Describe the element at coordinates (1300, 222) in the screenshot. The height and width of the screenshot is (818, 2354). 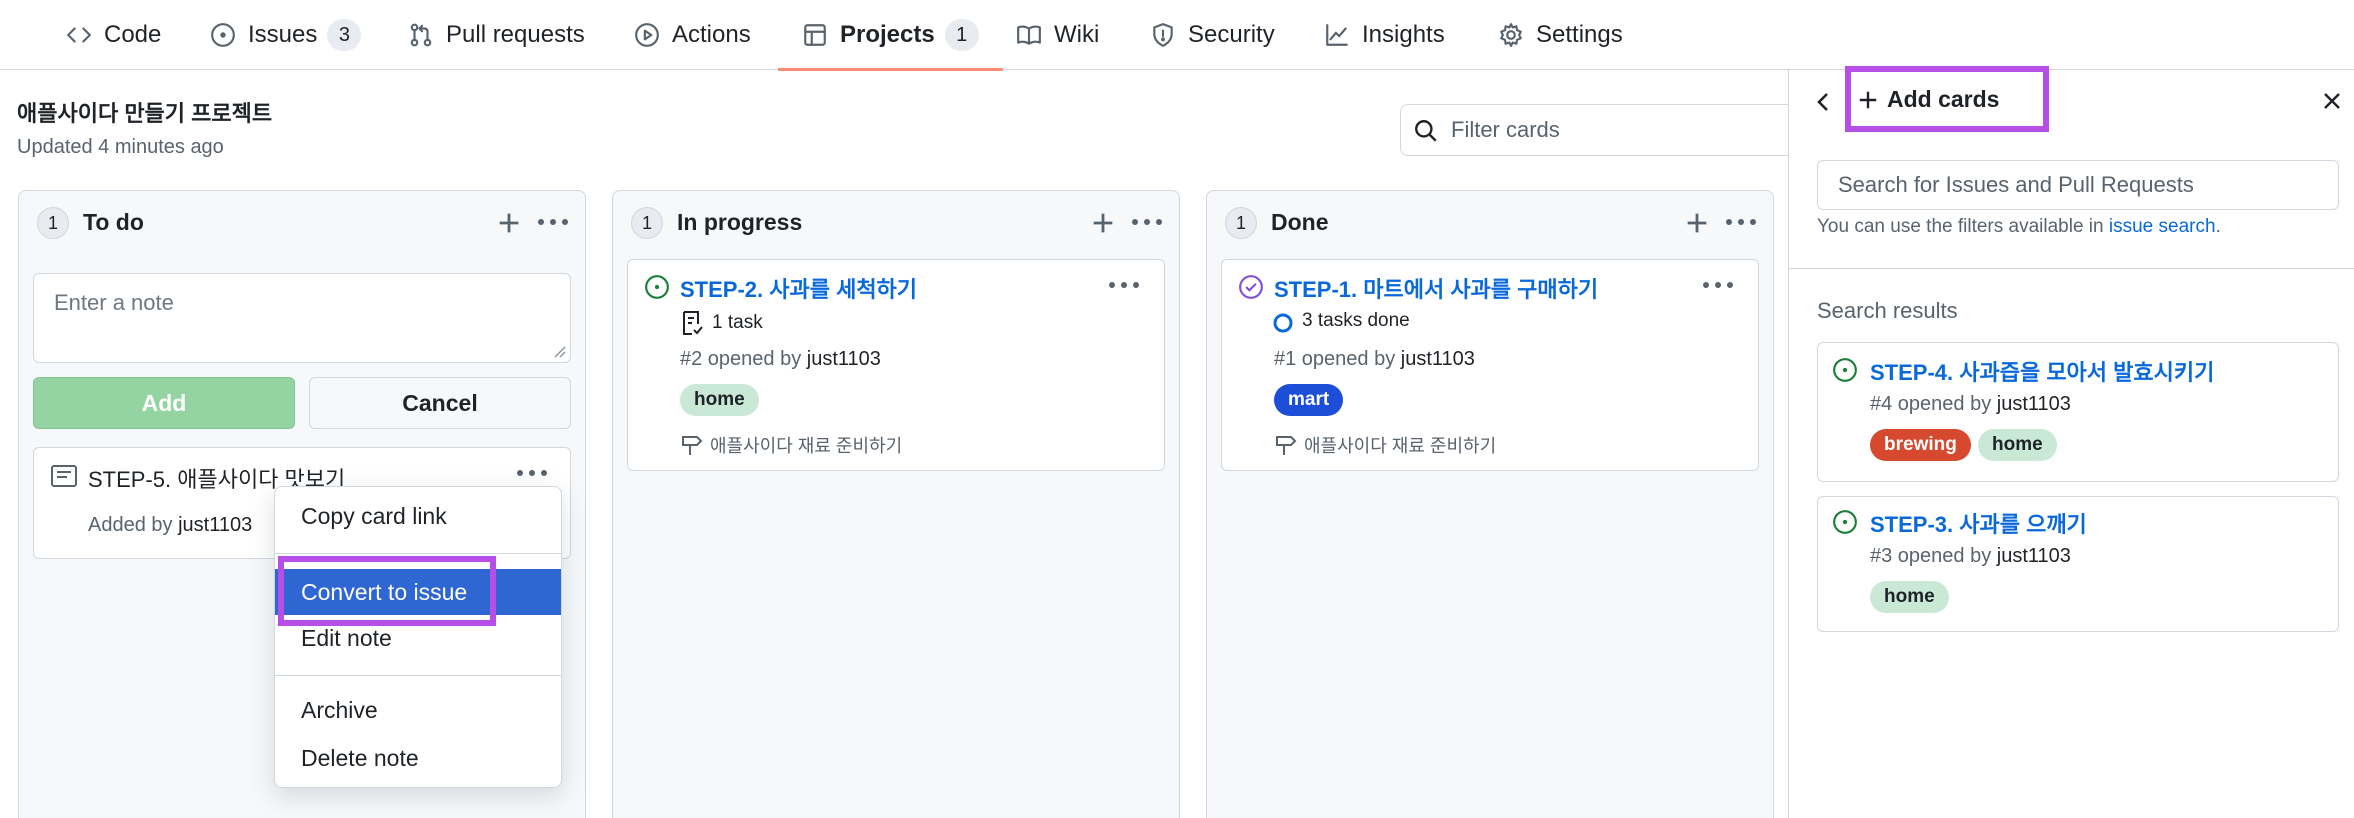
I see `column-name: Done` at that location.